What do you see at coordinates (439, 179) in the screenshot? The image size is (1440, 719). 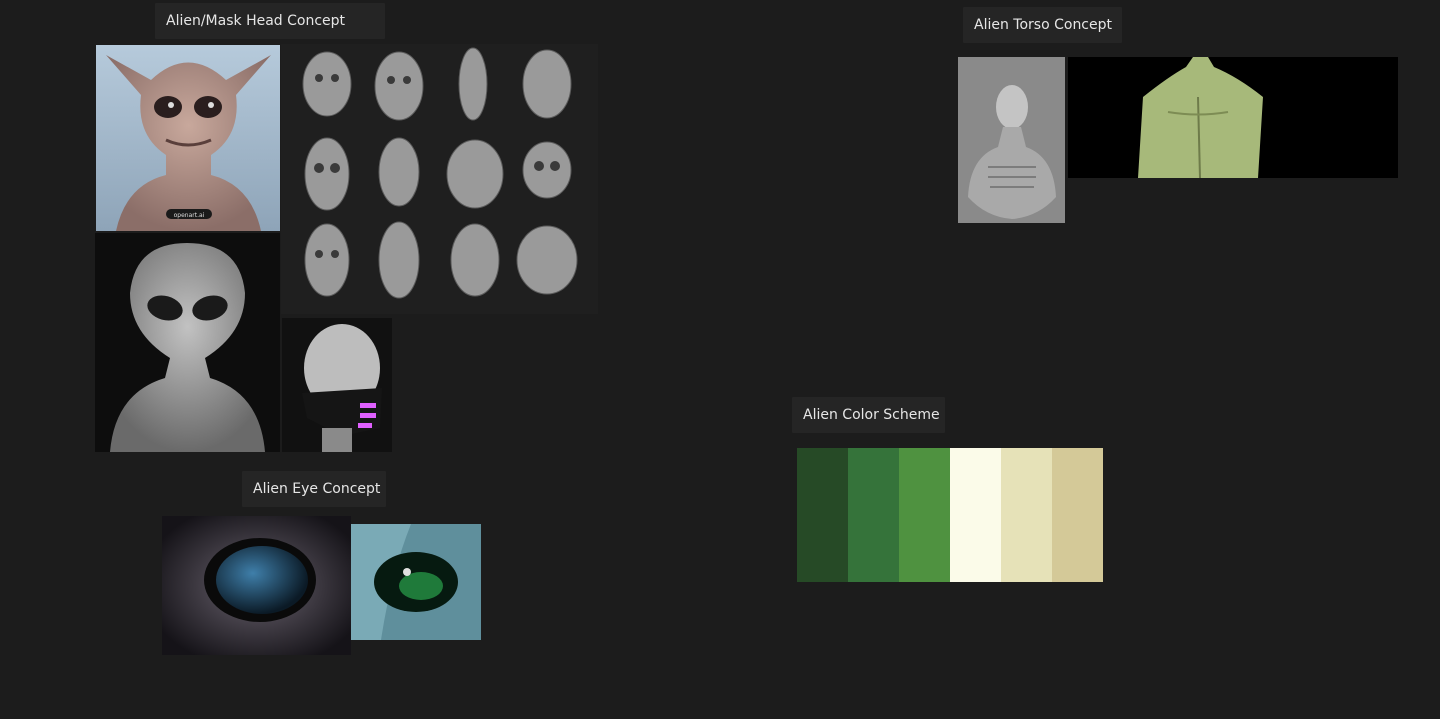 I see `image-head-sculpt-grid` at bounding box center [439, 179].